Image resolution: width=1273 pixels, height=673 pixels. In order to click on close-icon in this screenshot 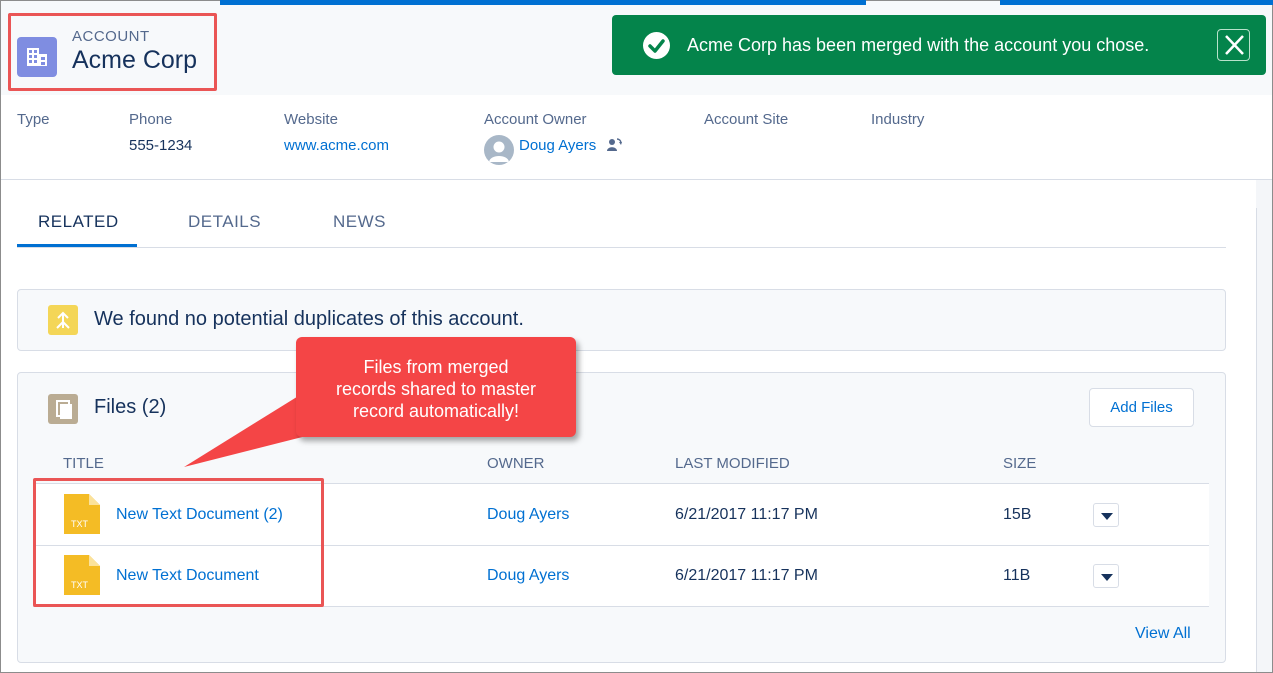, I will do `click(1233, 45)`.